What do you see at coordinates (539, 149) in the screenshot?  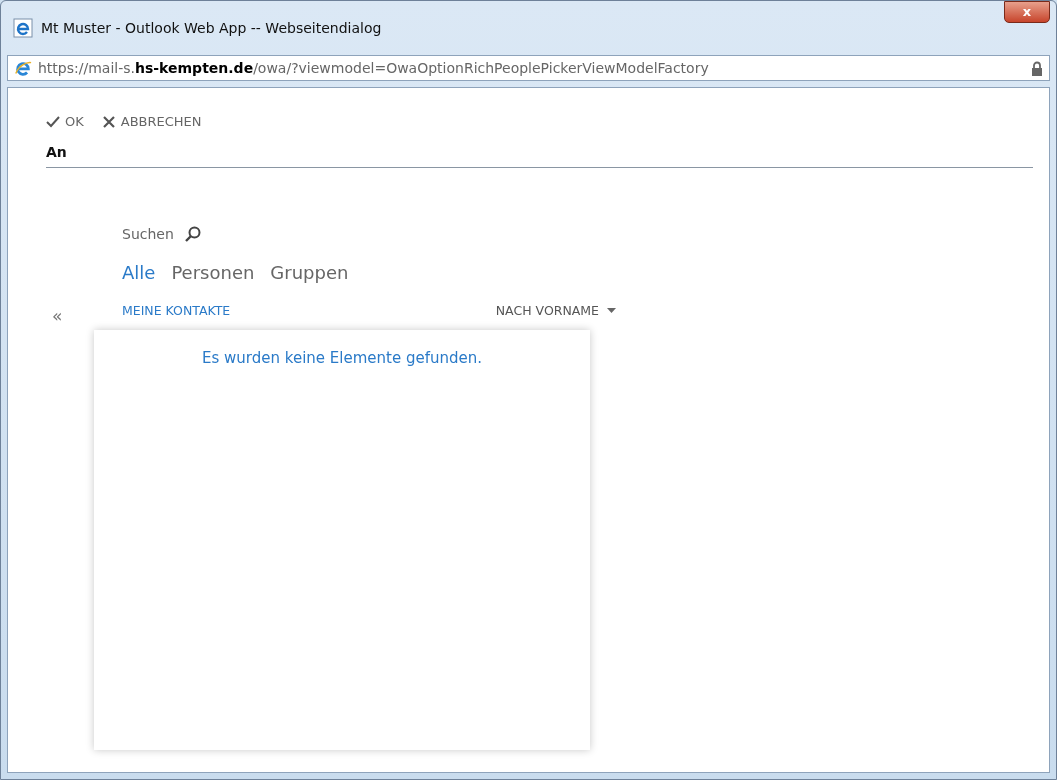 I see `to-field-label: An` at bounding box center [539, 149].